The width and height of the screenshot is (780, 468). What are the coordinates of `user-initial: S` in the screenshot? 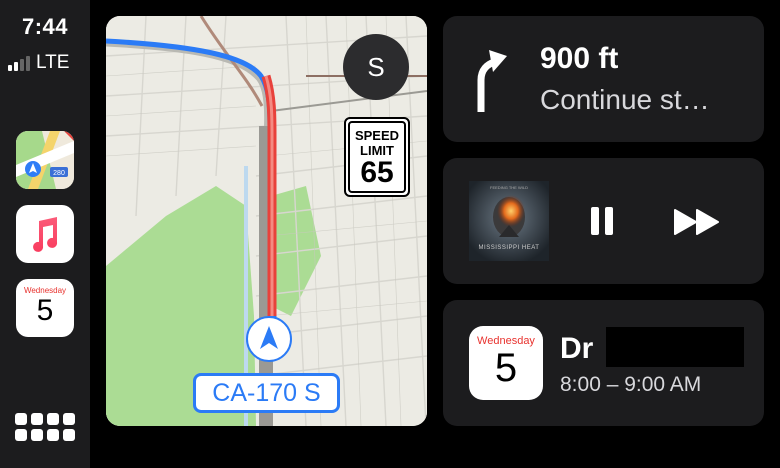 It's located at (376, 67).